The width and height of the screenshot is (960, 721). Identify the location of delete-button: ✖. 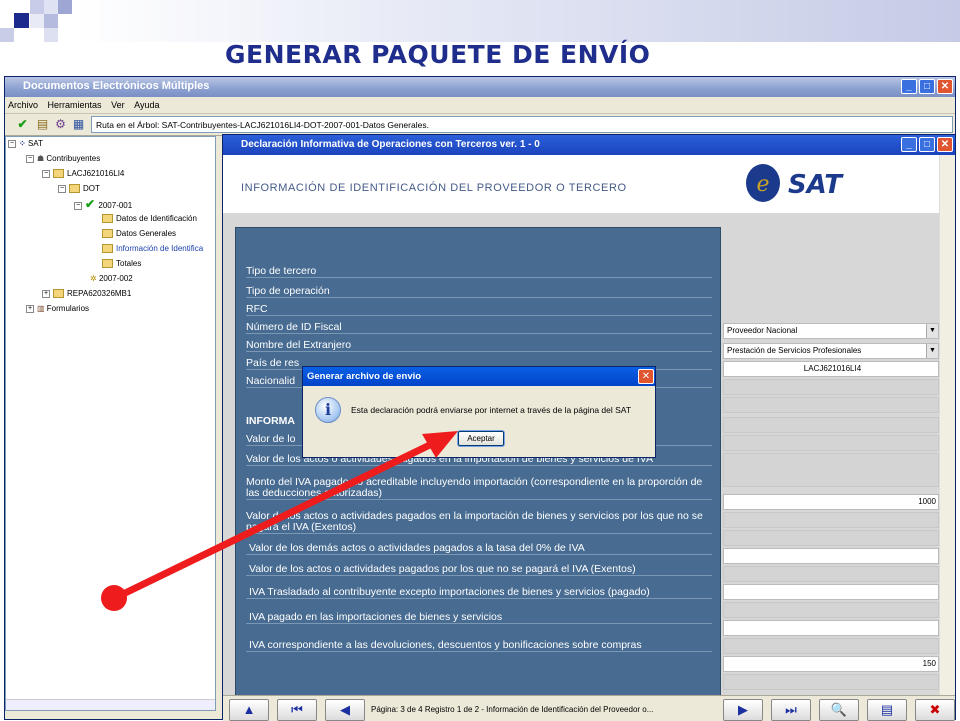
(935, 710).